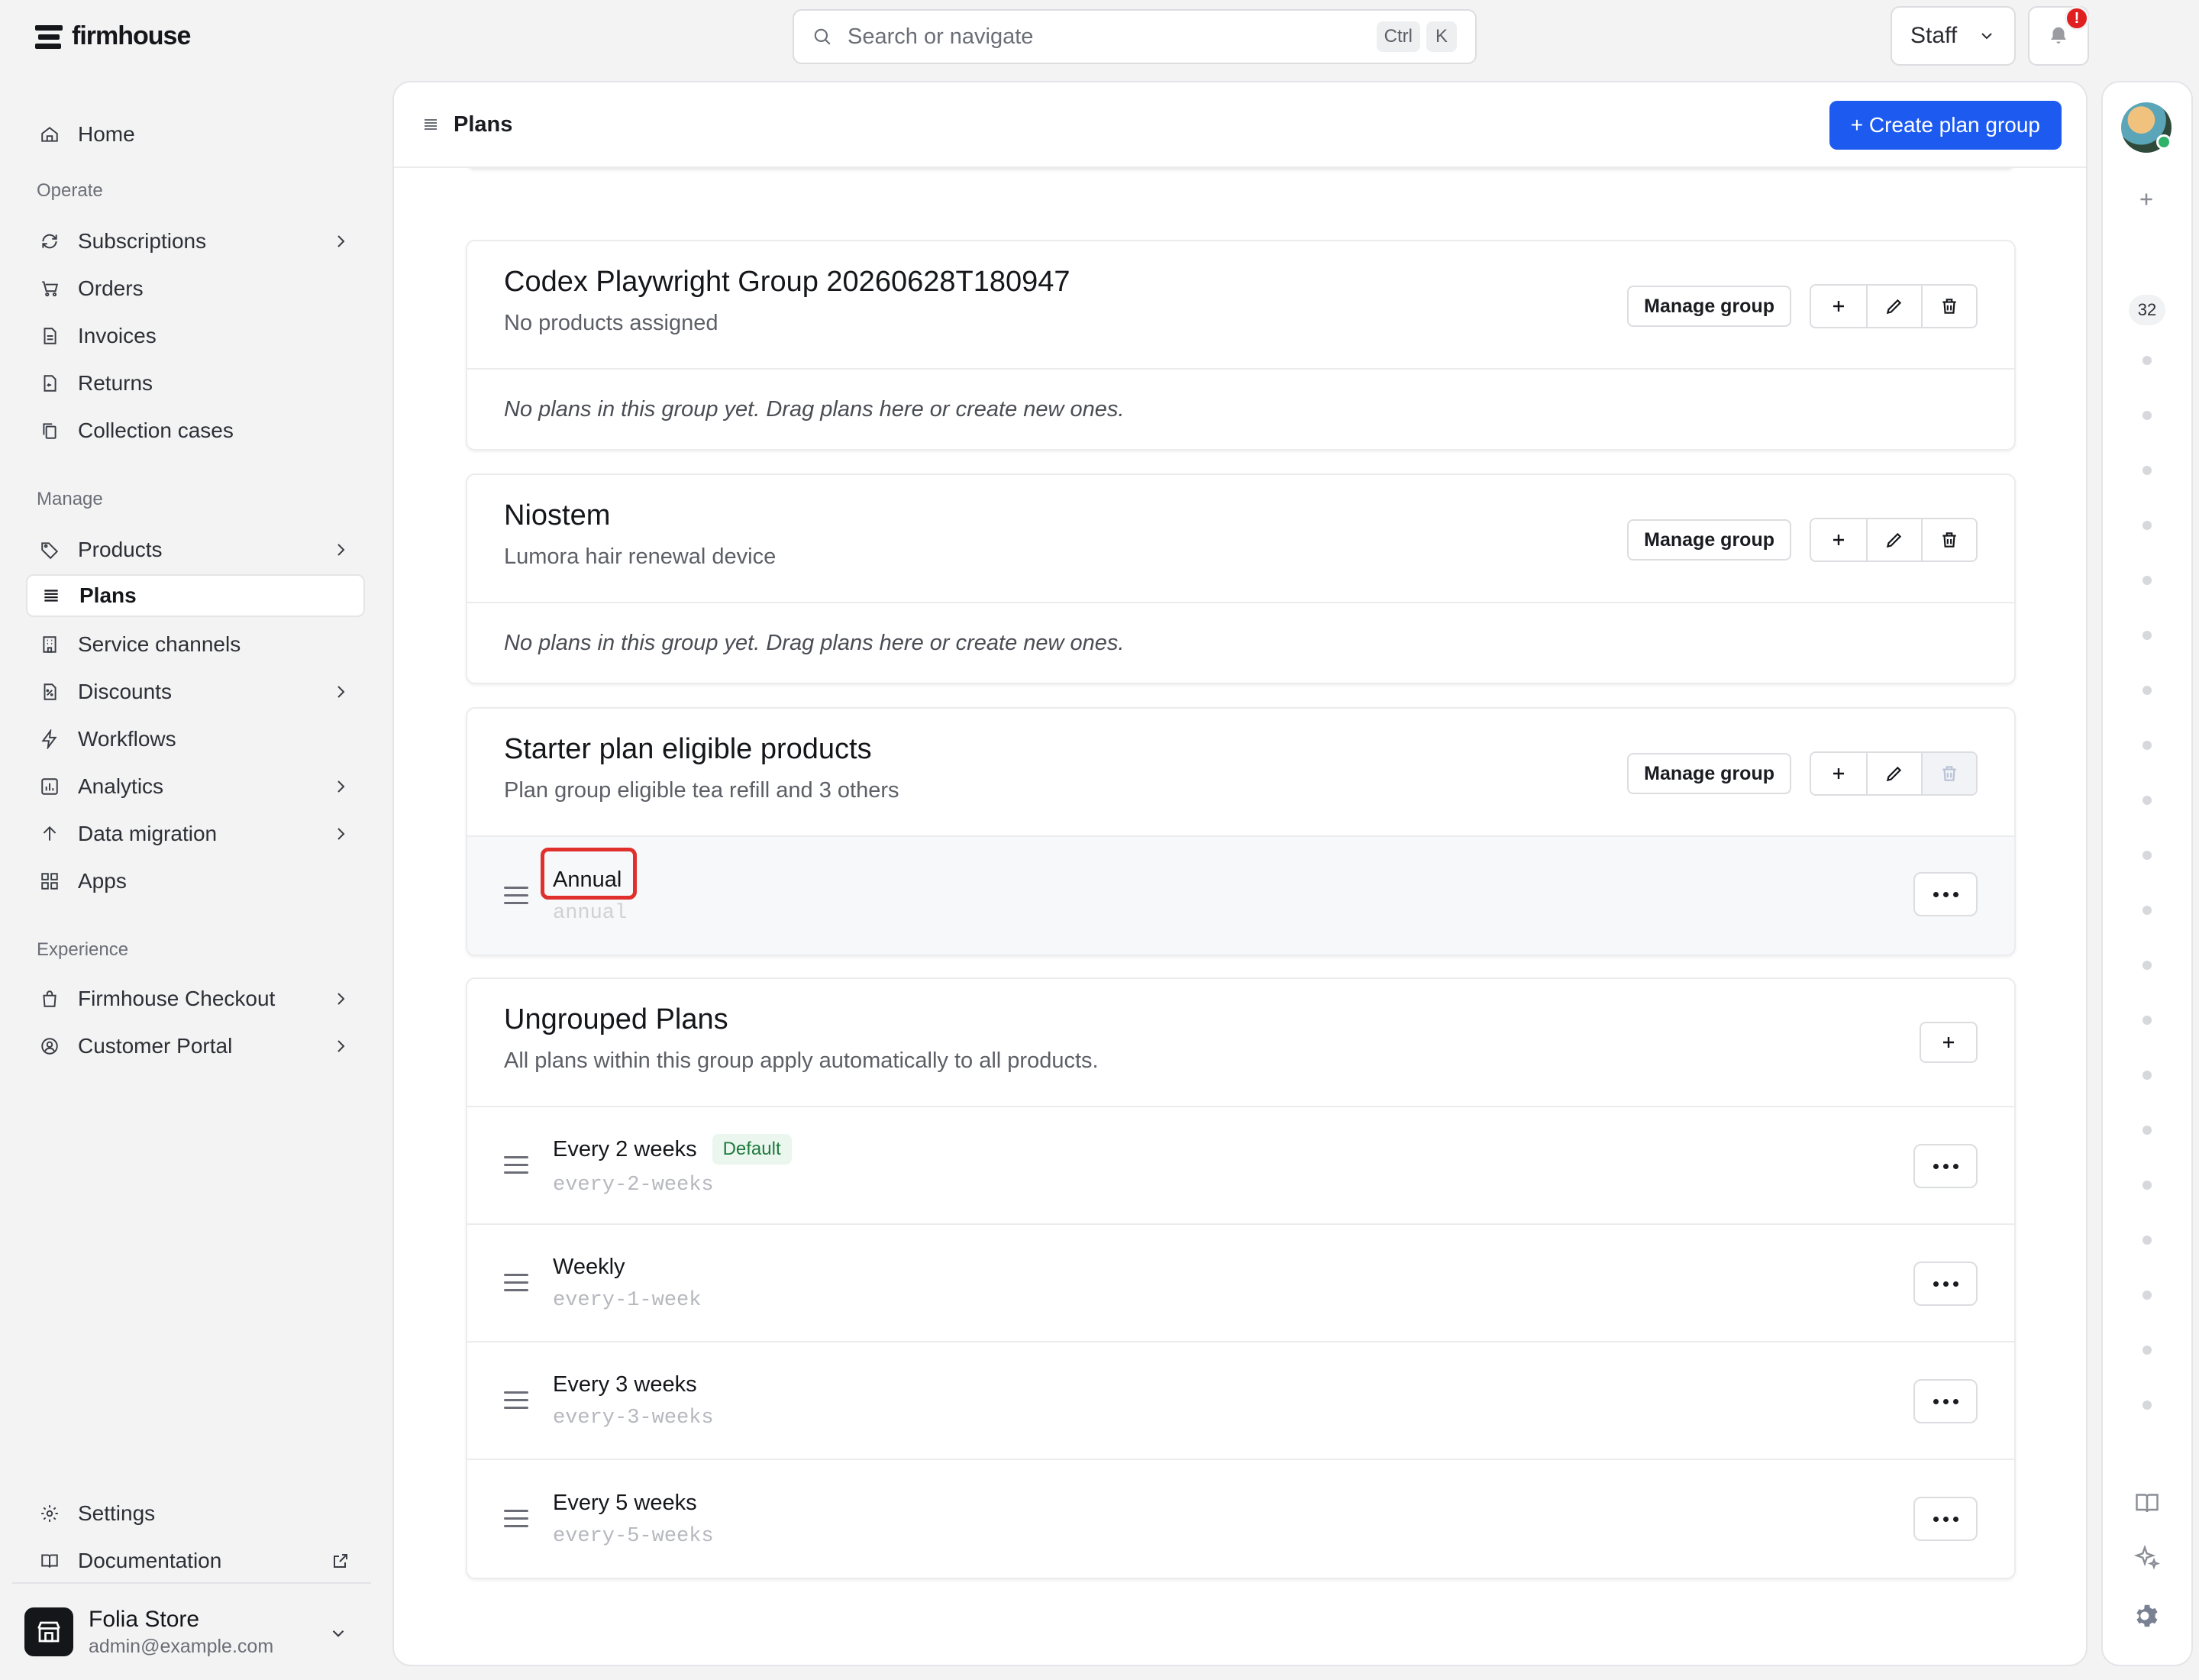  What do you see at coordinates (1987, 37) in the screenshot?
I see `chevron-down-icon` at bounding box center [1987, 37].